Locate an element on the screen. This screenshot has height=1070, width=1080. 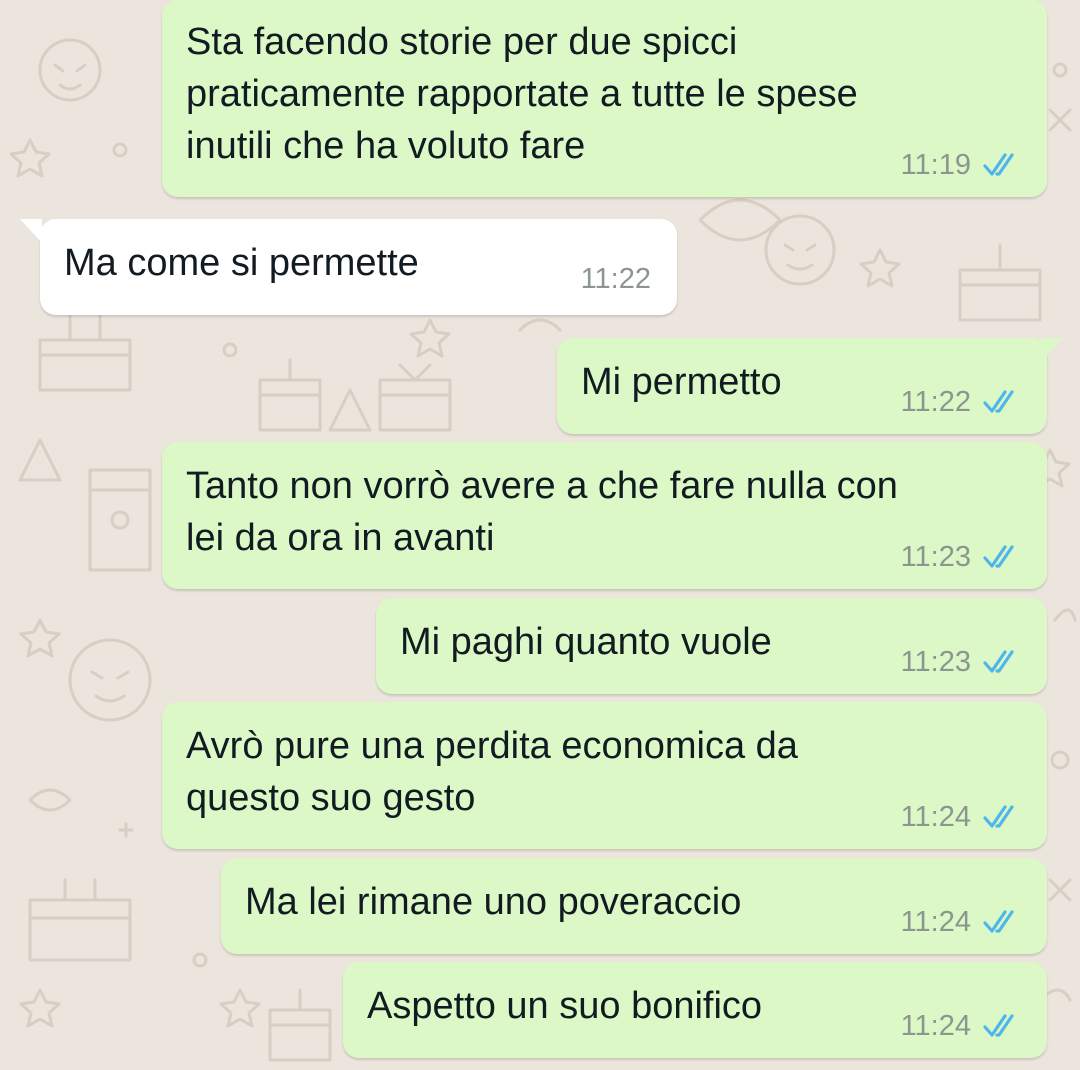
message-meta: 11:19 is located at coordinates (962, 165).